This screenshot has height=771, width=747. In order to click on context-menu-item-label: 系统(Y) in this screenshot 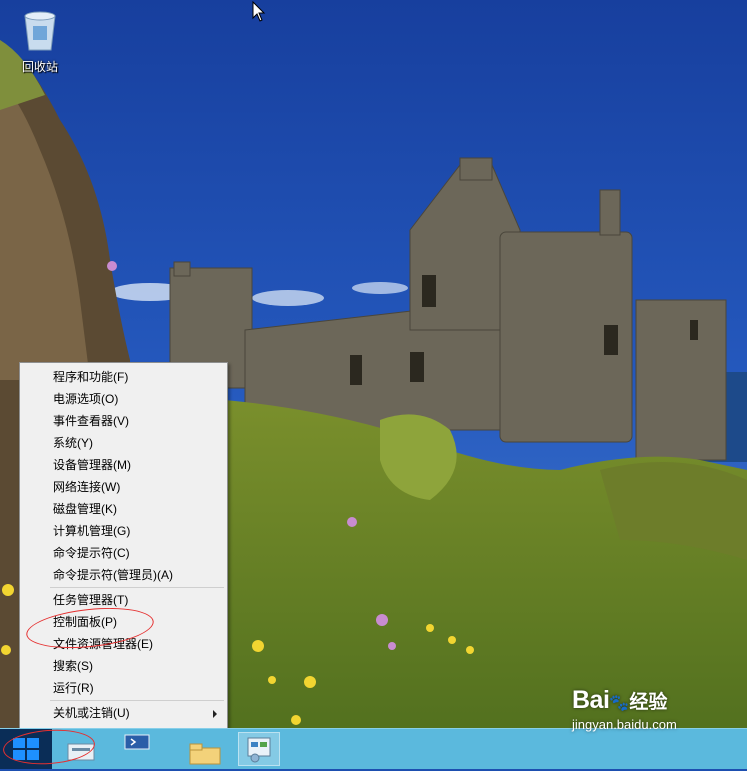, I will do `click(73, 443)`.